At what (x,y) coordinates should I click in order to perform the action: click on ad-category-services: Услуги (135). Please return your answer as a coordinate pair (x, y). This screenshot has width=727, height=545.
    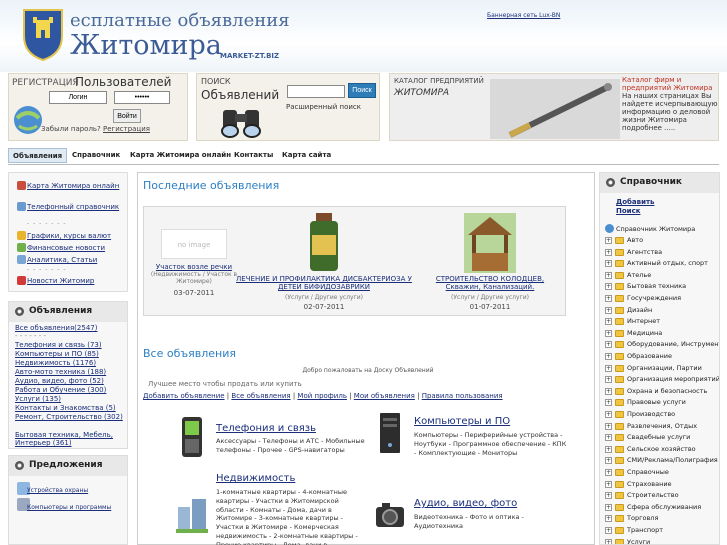
    Looking at the image, I should click on (71, 399).